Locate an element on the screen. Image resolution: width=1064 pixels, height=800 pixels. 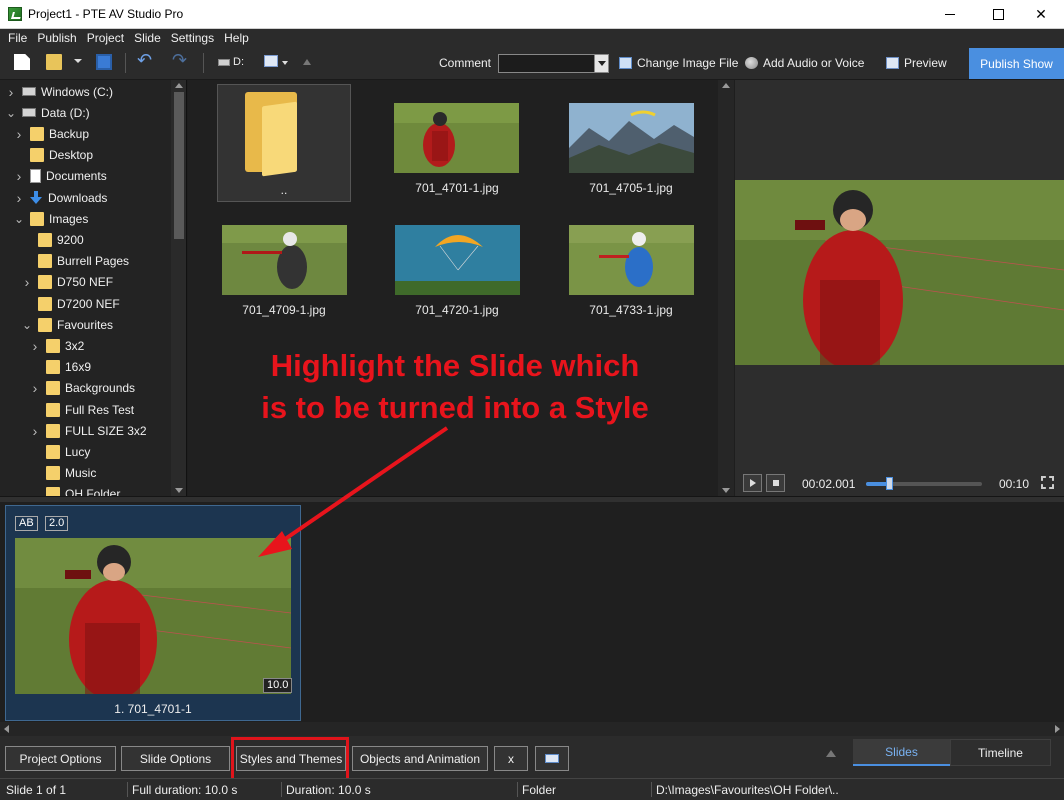
tree-item: 16x9 is located at coordinates (60, 367).